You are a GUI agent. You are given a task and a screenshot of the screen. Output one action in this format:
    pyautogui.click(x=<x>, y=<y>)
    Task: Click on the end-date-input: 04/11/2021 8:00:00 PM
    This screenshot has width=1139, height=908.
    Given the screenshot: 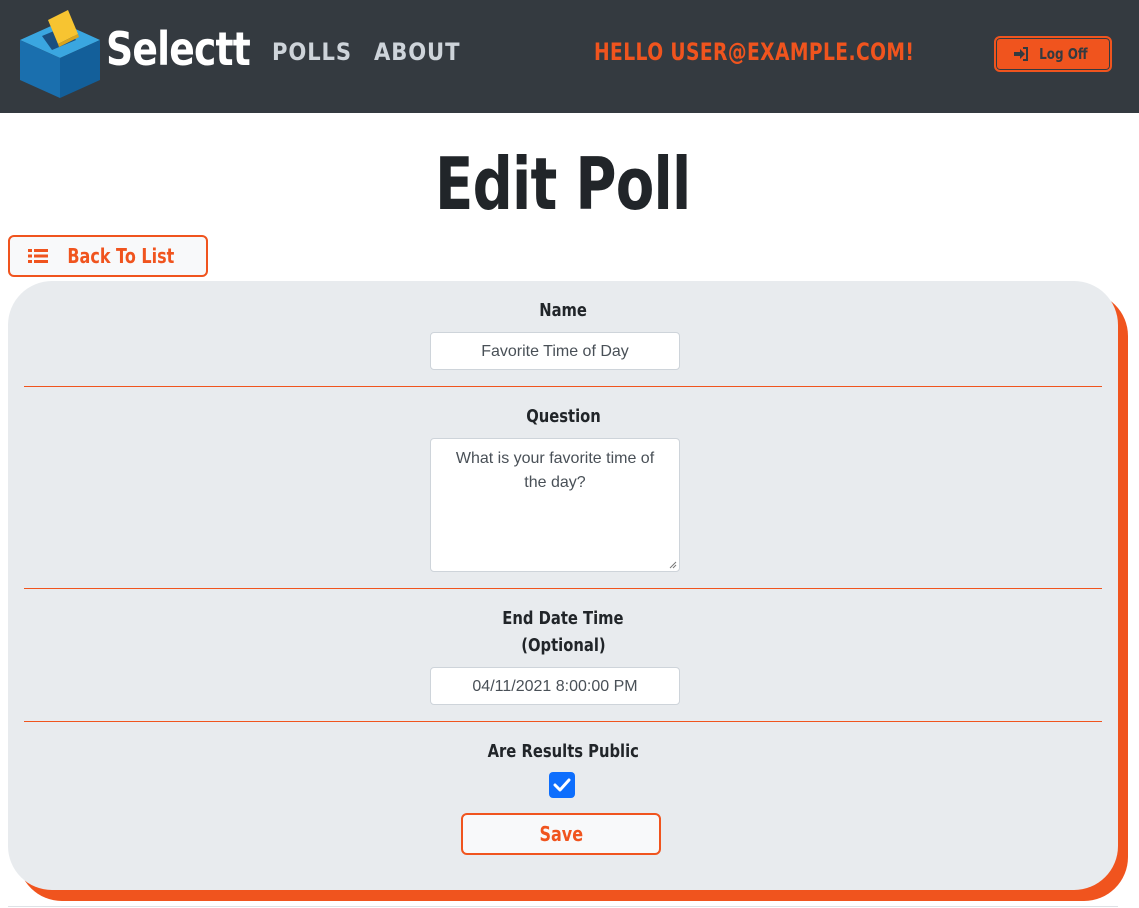 What is the action you would take?
    pyautogui.click(x=555, y=686)
    